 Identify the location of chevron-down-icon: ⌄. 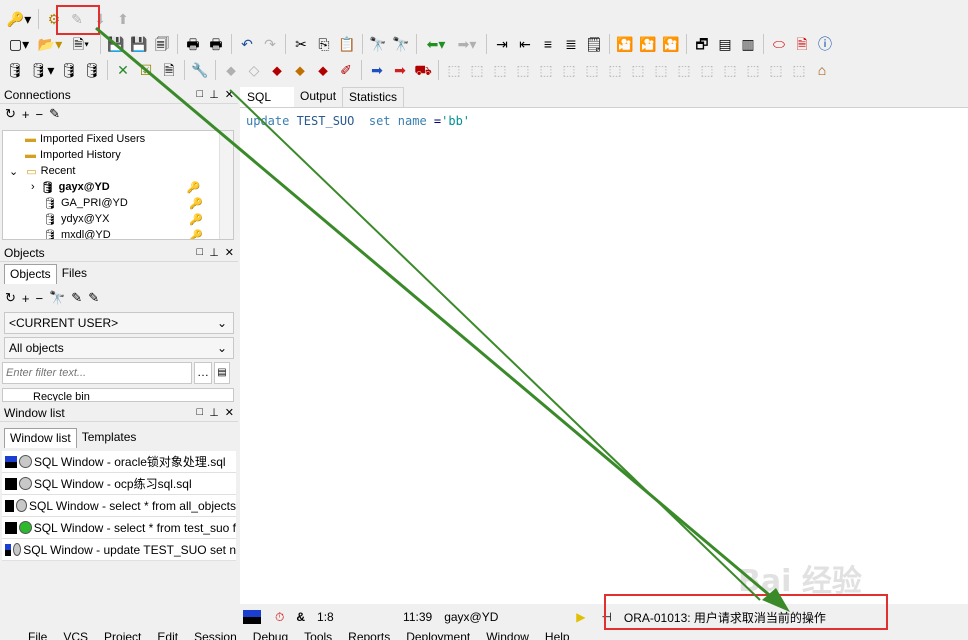
(13, 171).